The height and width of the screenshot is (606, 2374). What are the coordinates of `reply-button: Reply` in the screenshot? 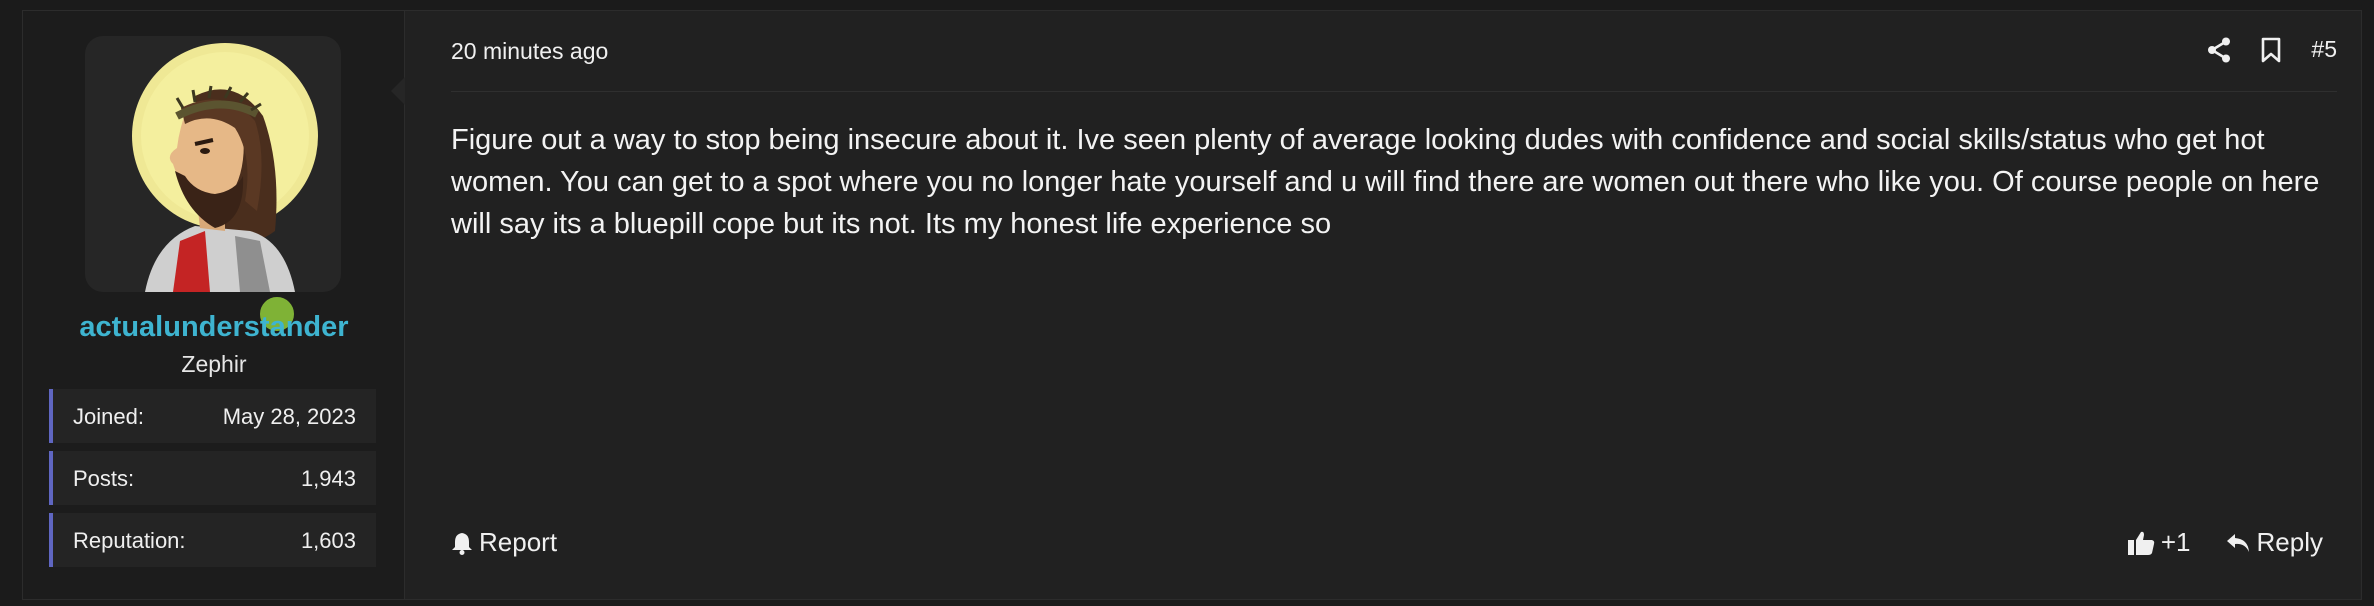 It's located at (2274, 542).